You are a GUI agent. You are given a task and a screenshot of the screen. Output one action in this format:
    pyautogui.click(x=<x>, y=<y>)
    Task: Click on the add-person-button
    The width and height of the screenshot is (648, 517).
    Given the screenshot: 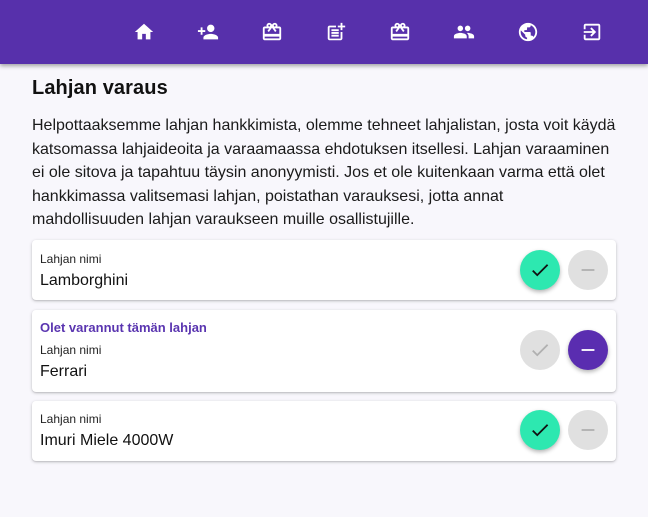 What is the action you would take?
    pyautogui.click(x=208, y=32)
    